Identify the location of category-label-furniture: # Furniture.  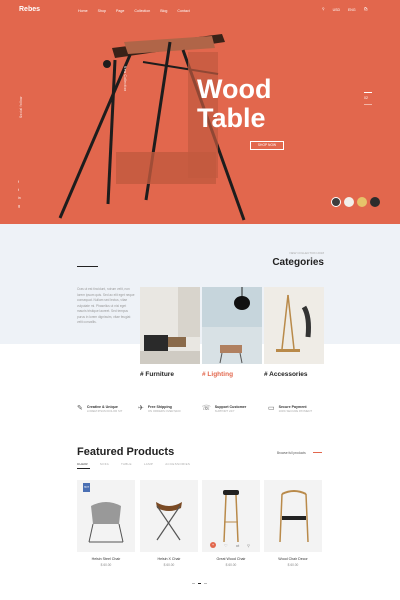
(157, 374).